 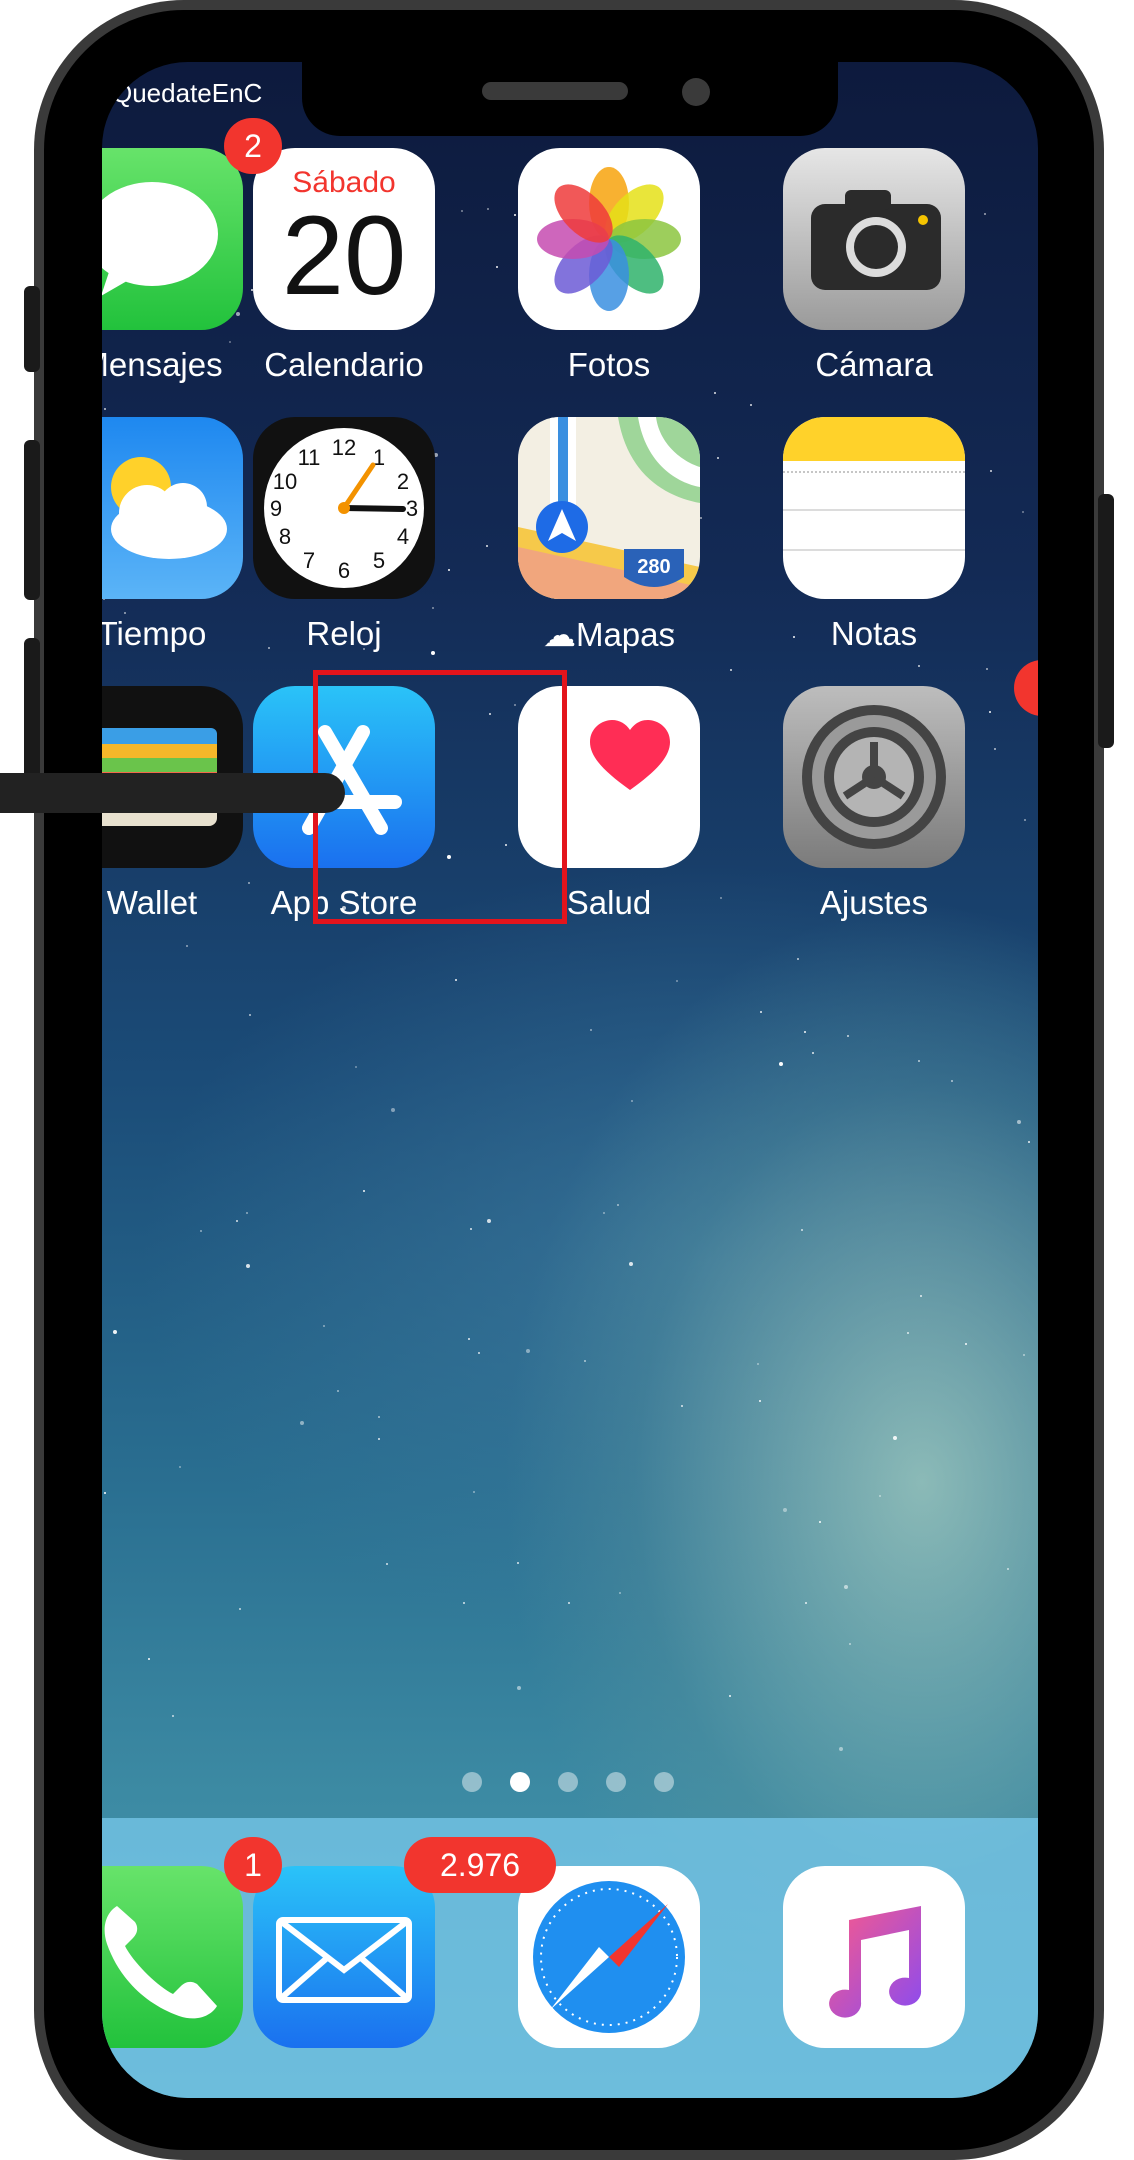 What do you see at coordinates (379, 560) in the screenshot?
I see `clock-numeral: 5` at bounding box center [379, 560].